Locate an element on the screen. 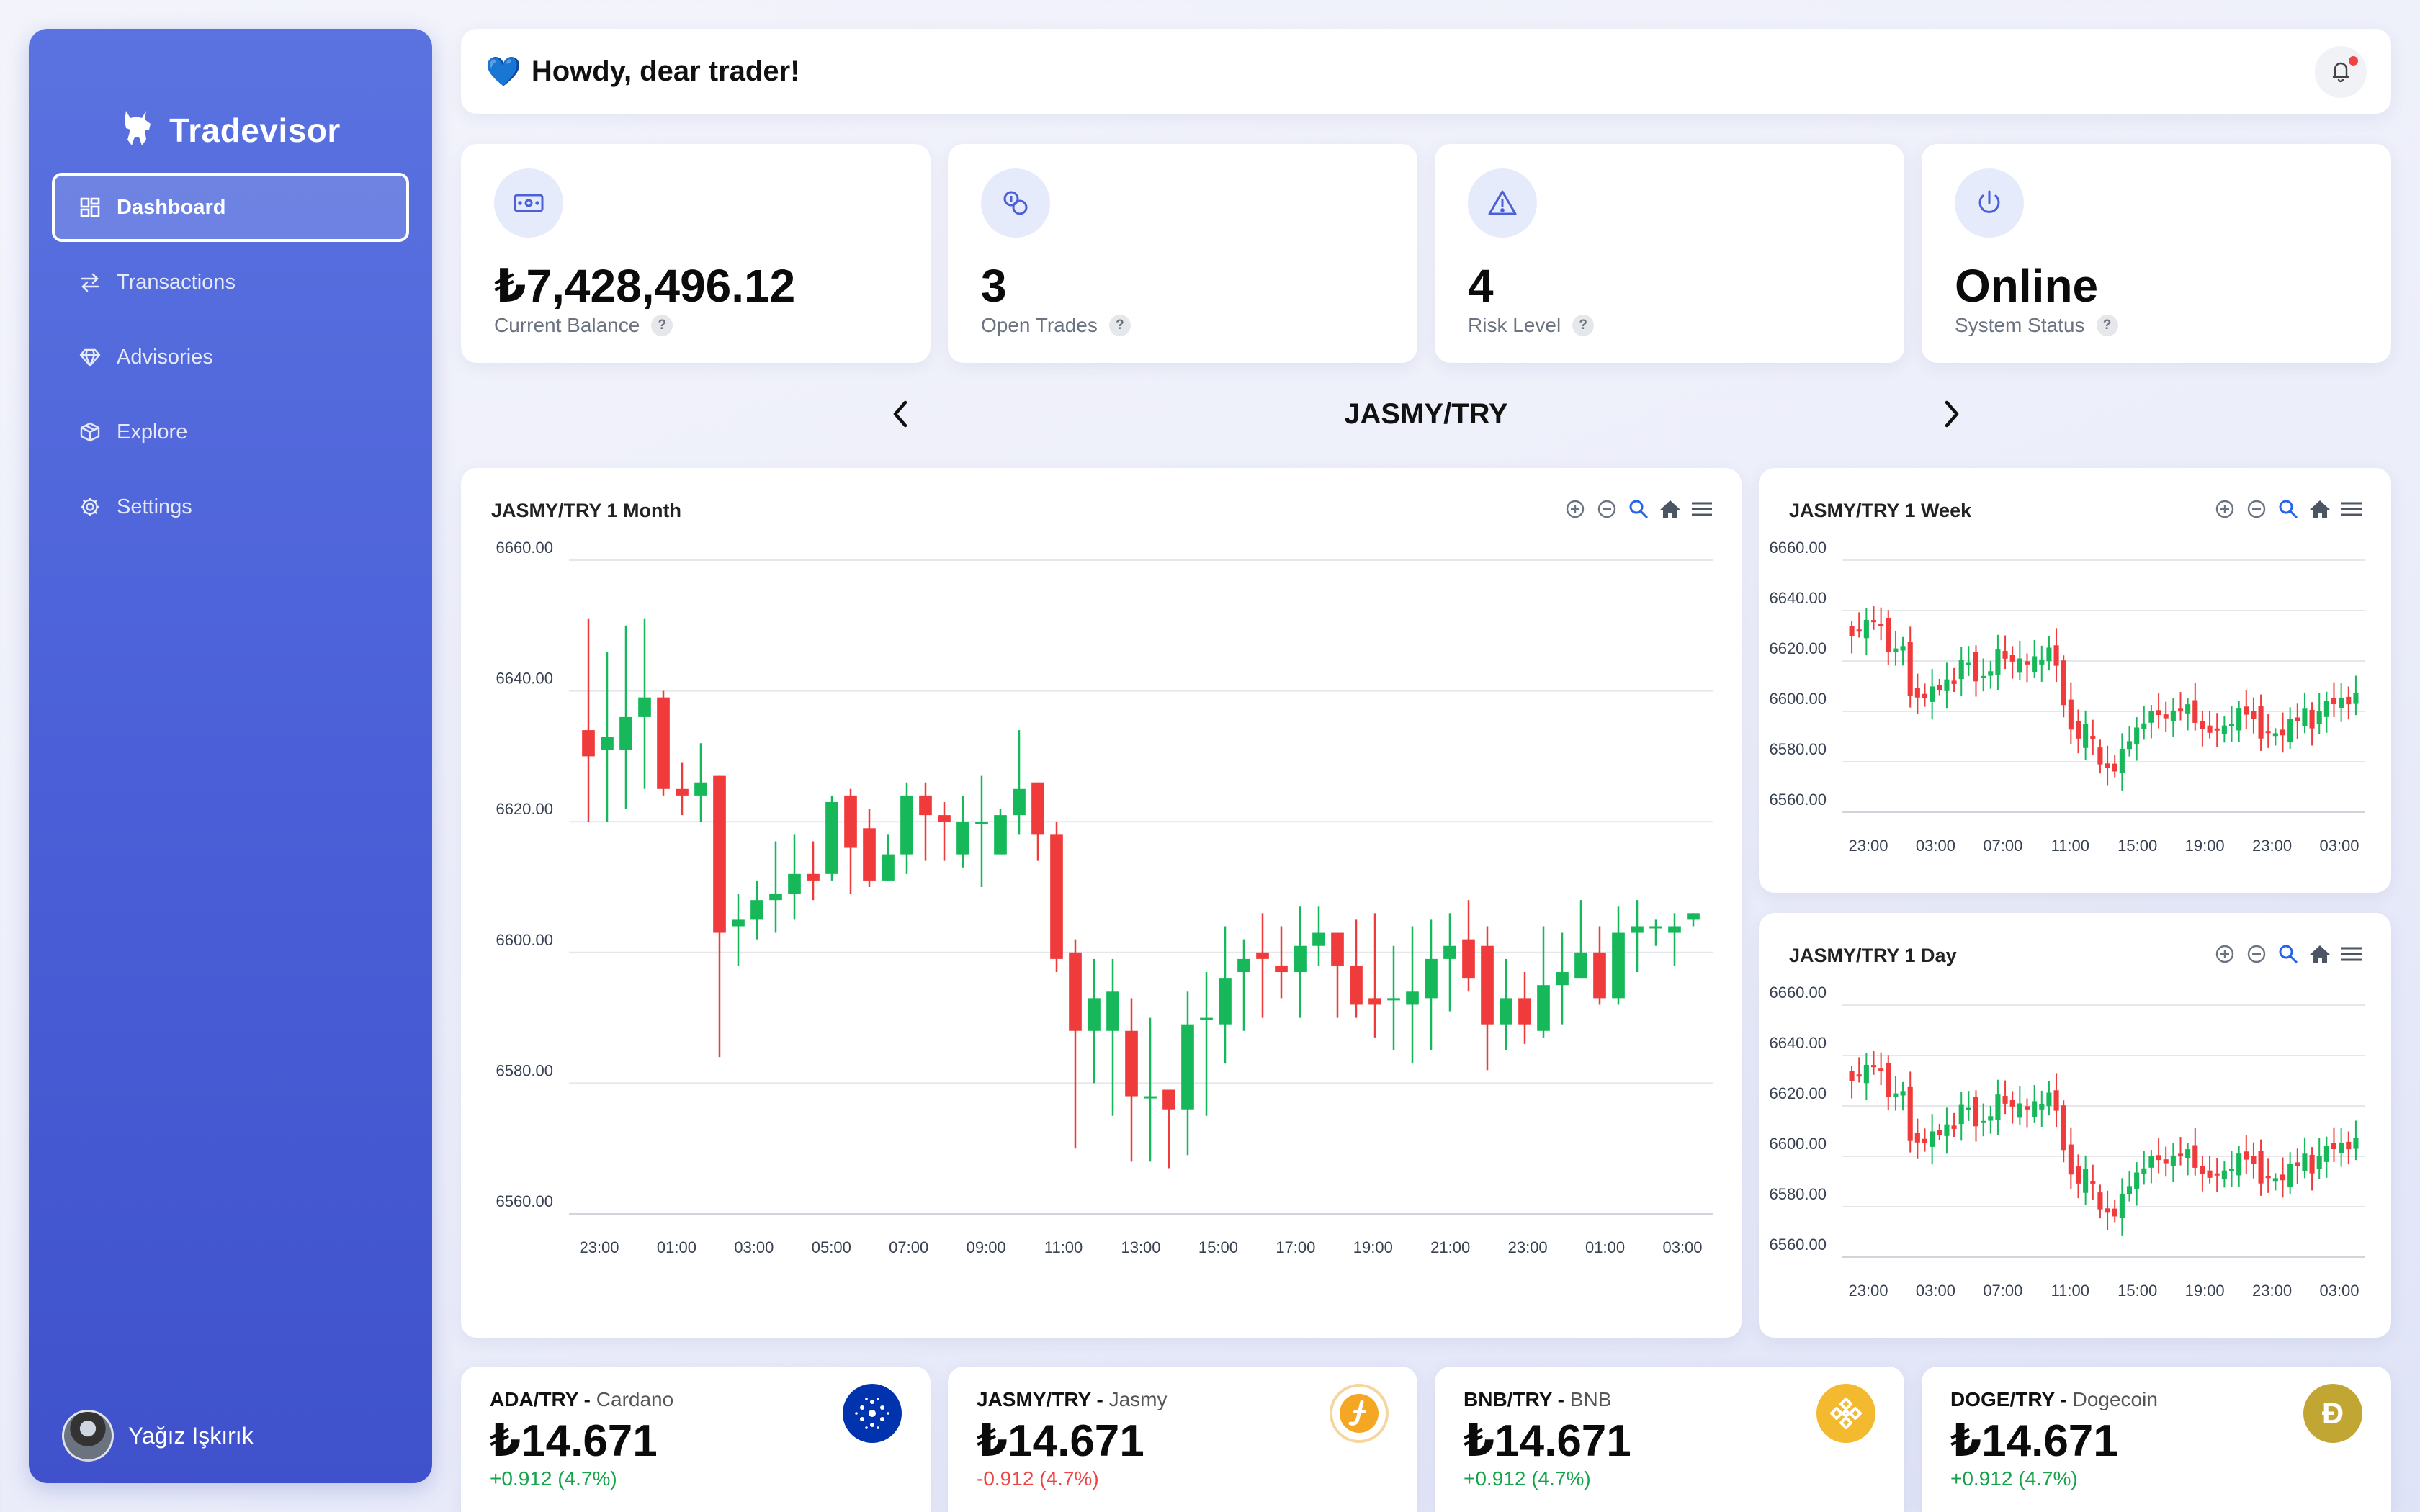 The image size is (2420, 1512). previous-pair-button is located at coordinates (901, 414).